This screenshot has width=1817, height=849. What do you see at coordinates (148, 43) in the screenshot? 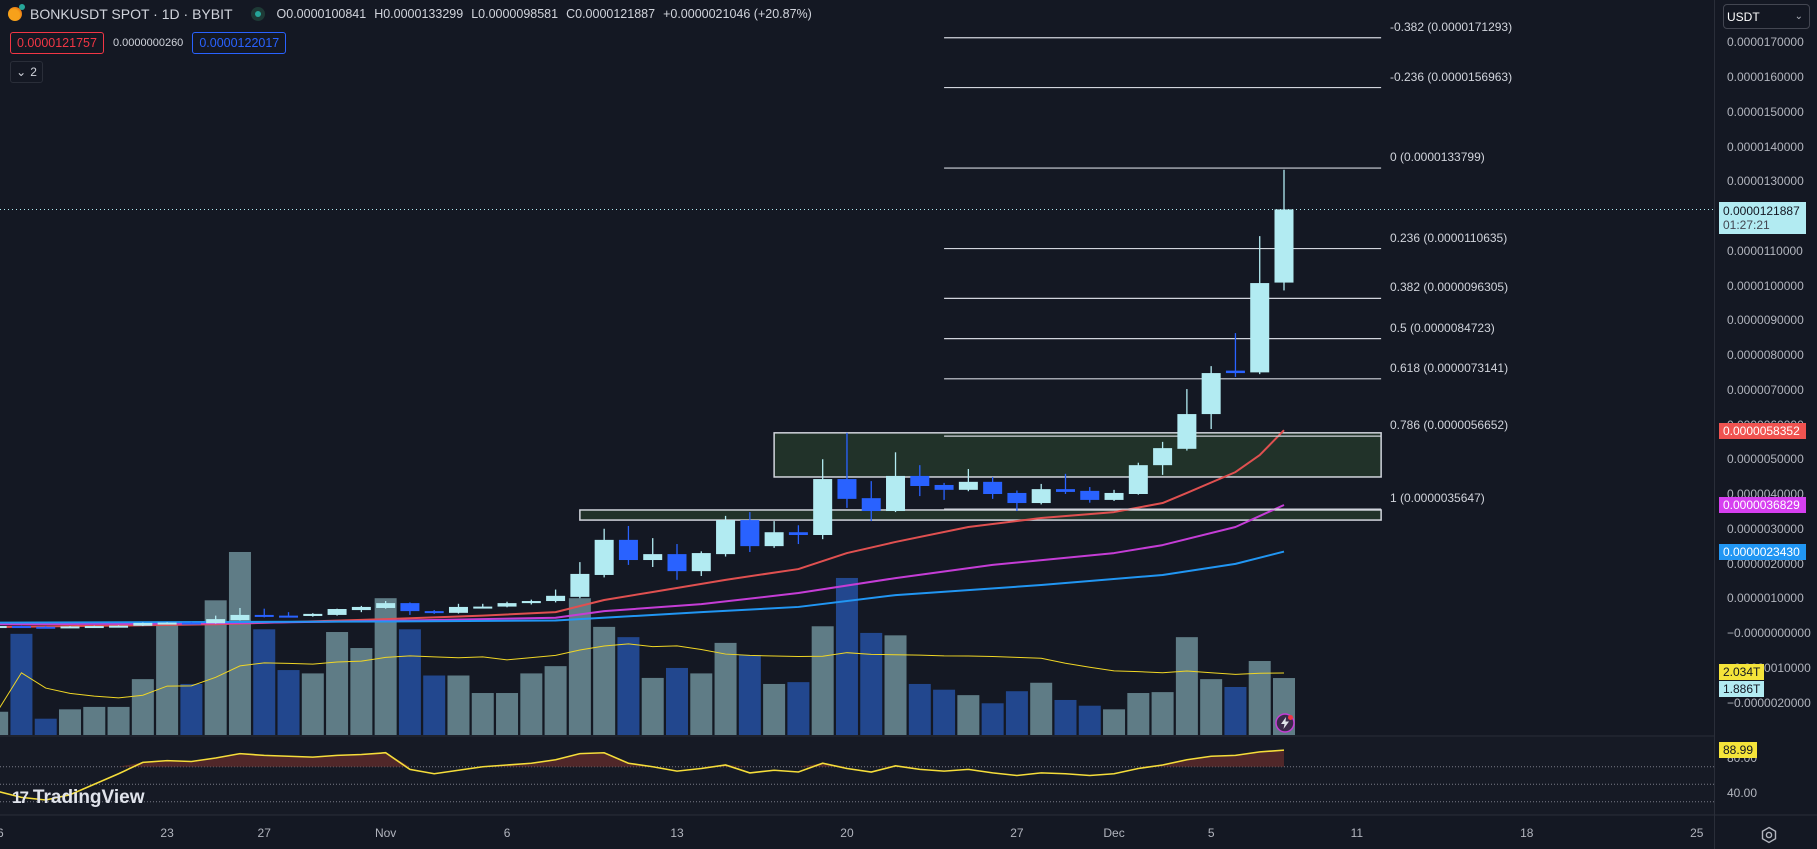
I see `spread-value: 0.0000000260` at bounding box center [148, 43].